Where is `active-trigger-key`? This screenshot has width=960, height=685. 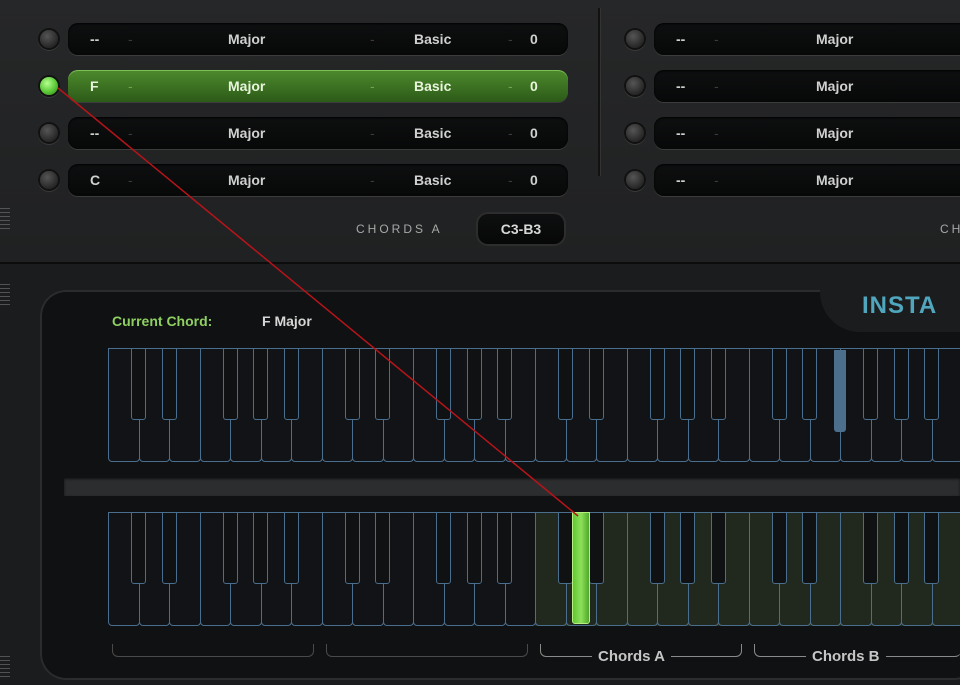
active-trigger-key is located at coordinates (580, 568).